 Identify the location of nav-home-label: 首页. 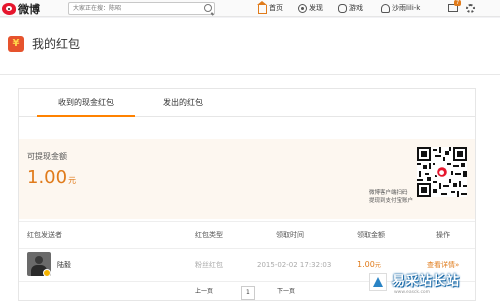
(276, 8).